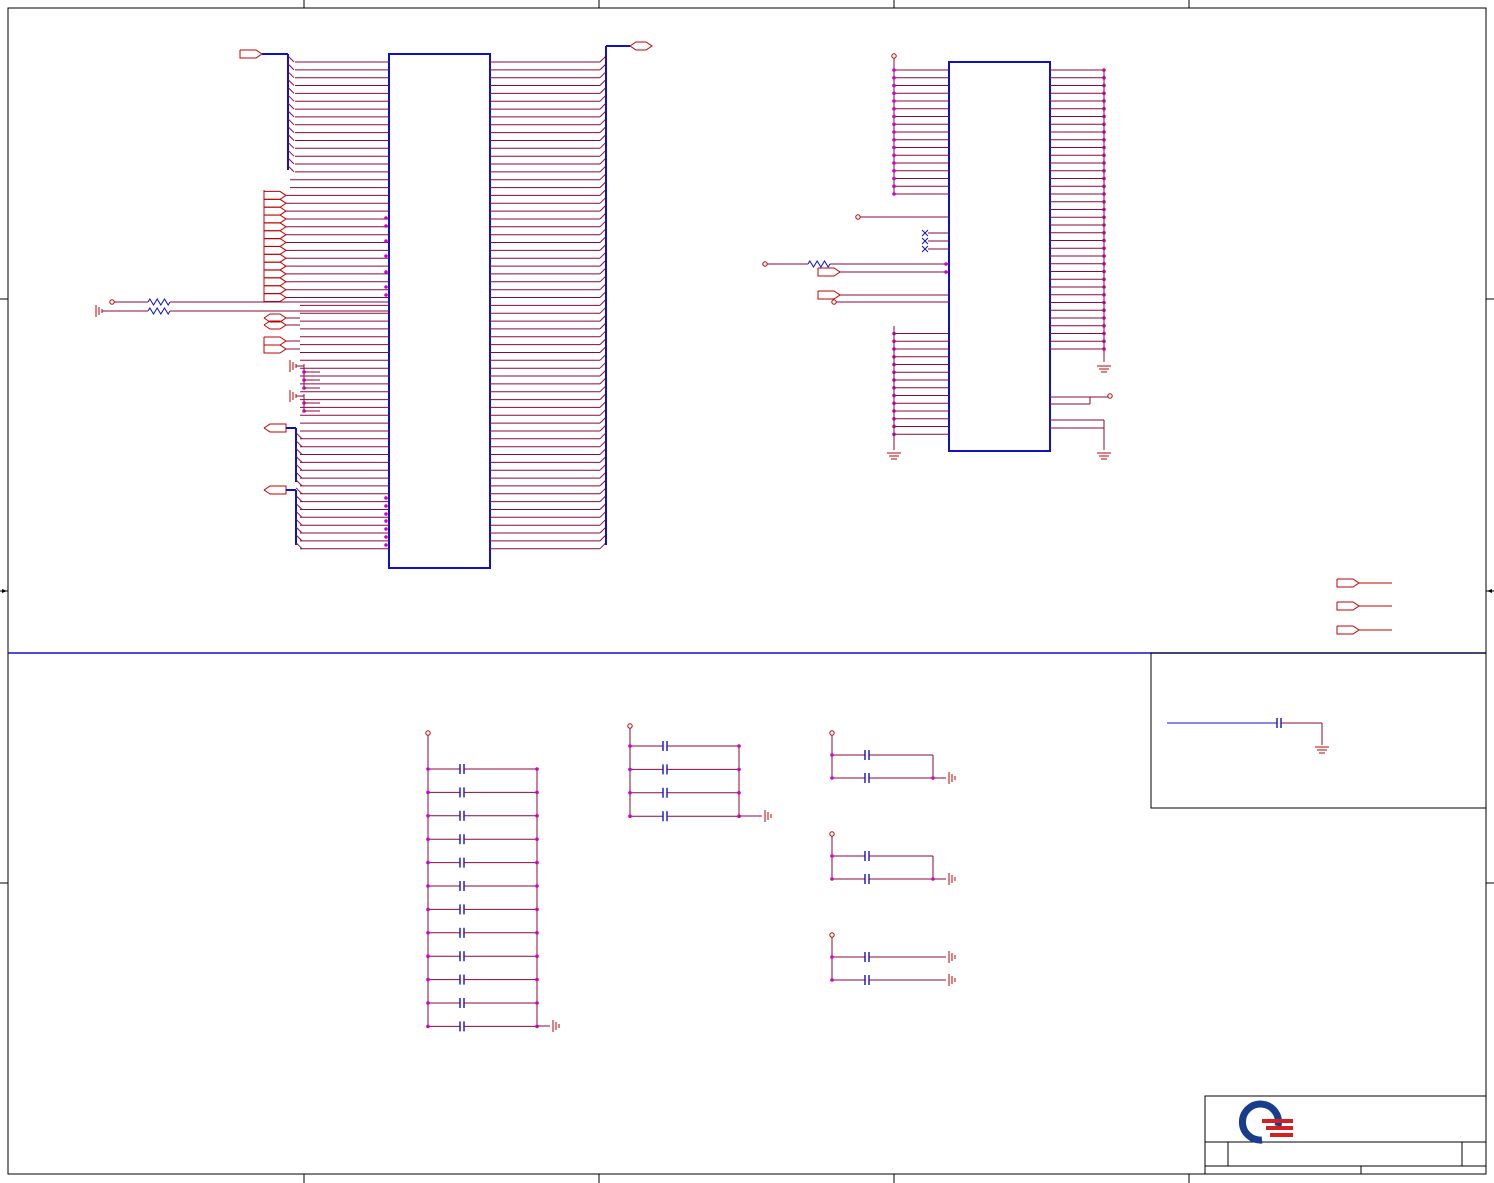  I want to click on resistor-icon, so click(159, 311).